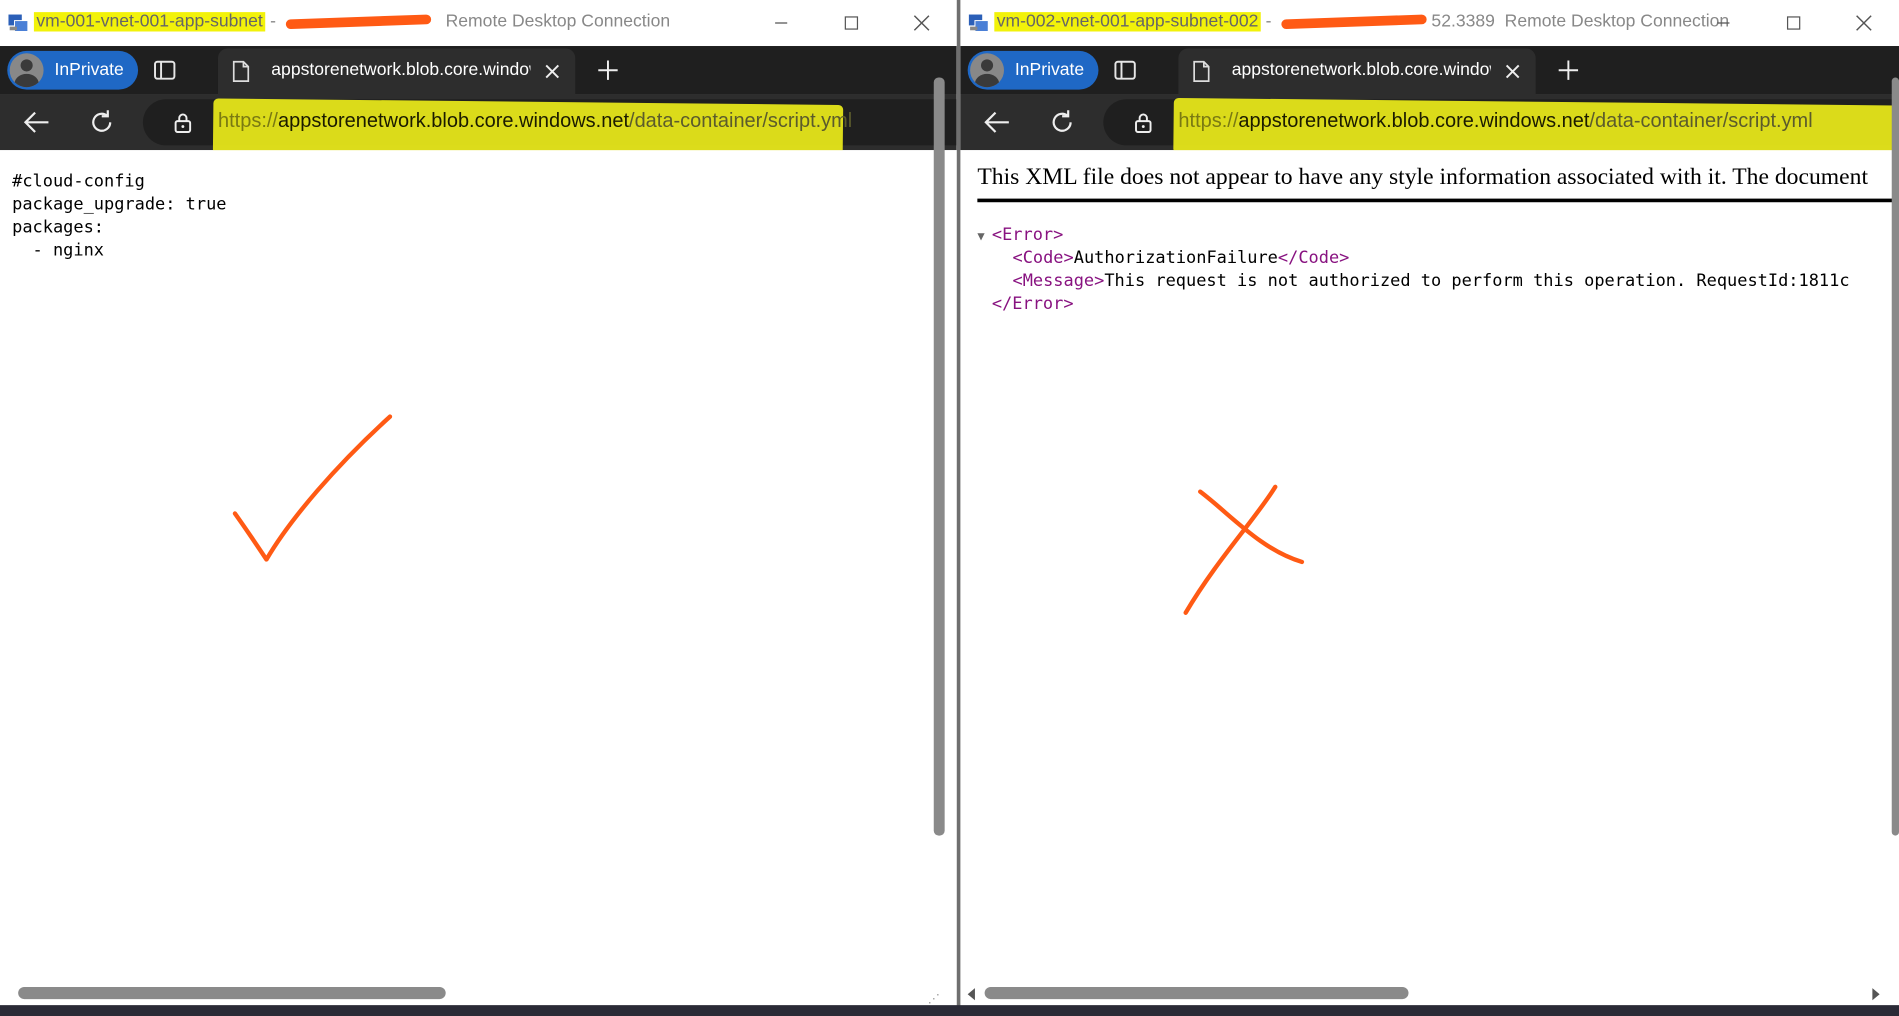  Describe the element at coordinates (1043, 258) in the screenshot. I see `xml-tag: <Code>` at that location.